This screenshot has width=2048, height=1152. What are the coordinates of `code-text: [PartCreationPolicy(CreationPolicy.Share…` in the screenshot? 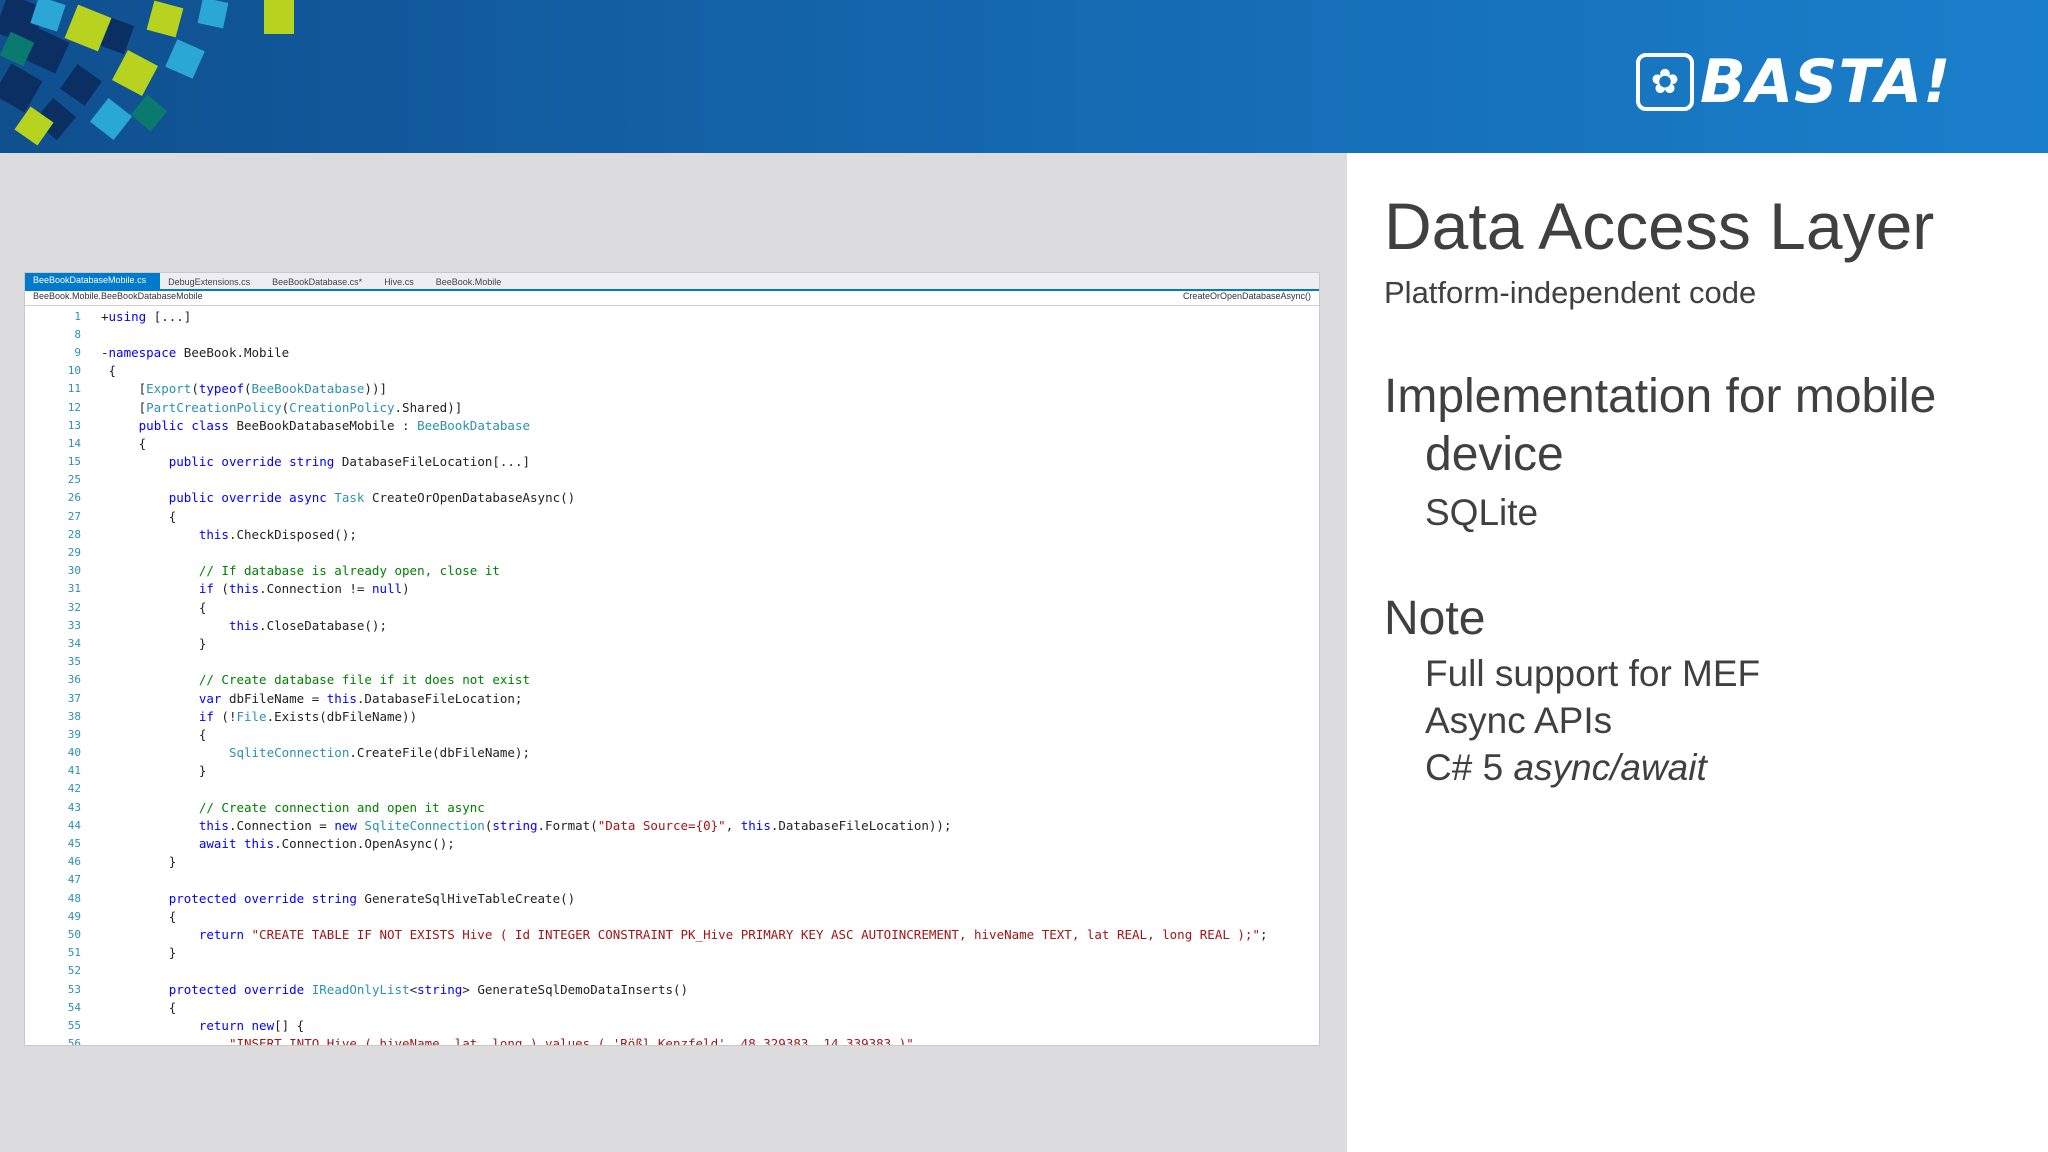 It's located at (282, 407).